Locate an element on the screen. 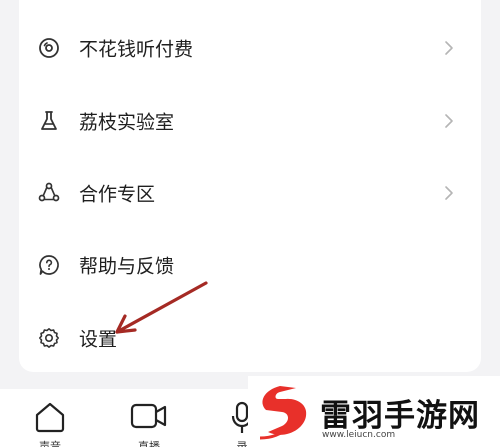 Image resolution: width=500 pixels, height=447 pixels. menu-item-label: 不花钱听付费 is located at coordinates (136, 49).